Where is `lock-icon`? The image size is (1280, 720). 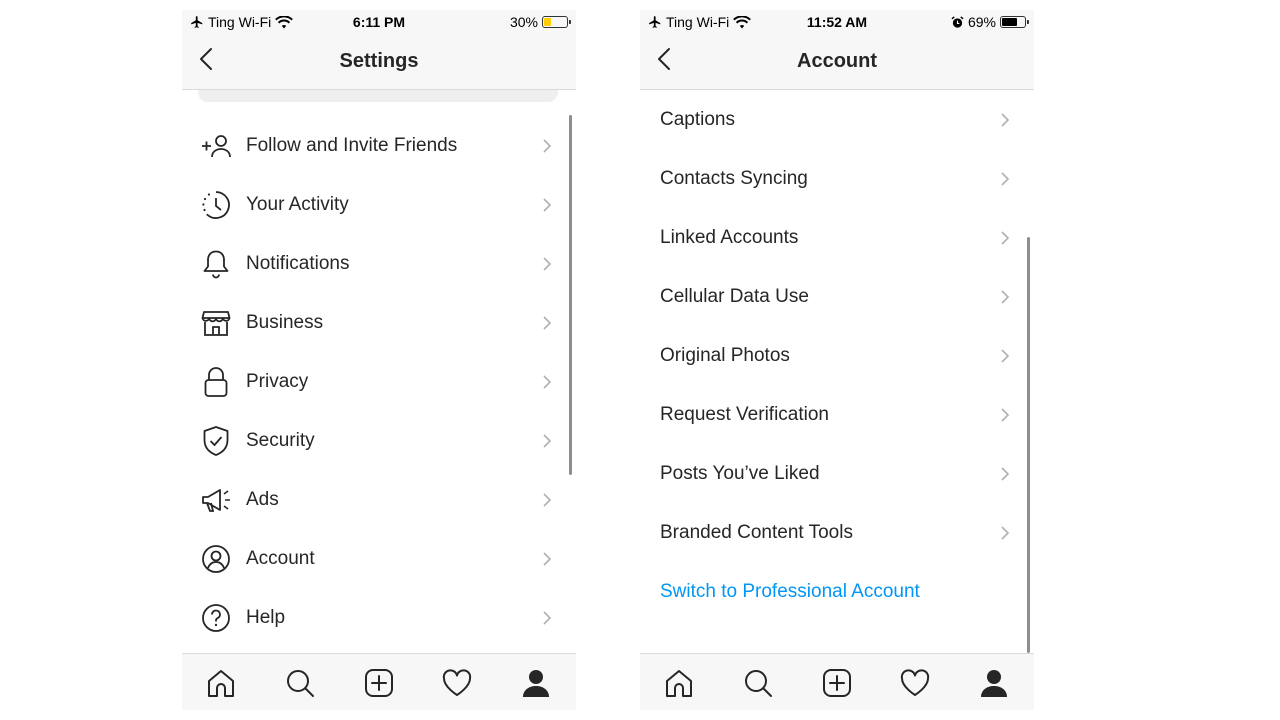 lock-icon is located at coordinates (216, 382).